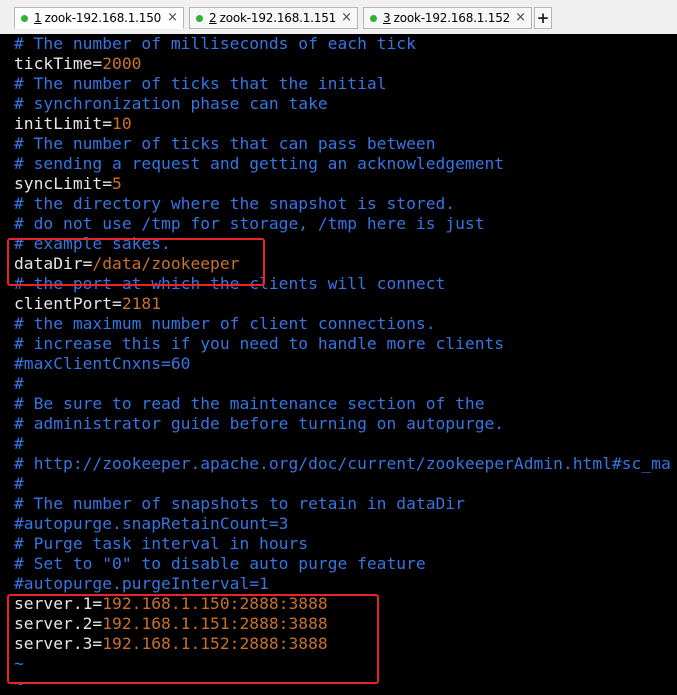 The height and width of the screenshot is (695, 677). I want to click on terminal-line: # The number of ticks that the initial, so click(342, 84).